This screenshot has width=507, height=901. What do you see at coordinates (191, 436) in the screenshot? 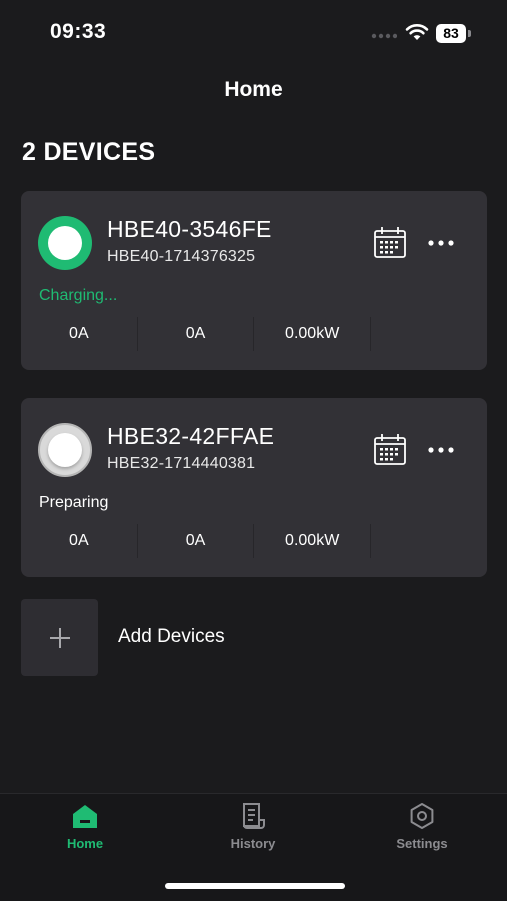
I see `device-name: HBE32-42FFAE` at bounding box center [191, 436].